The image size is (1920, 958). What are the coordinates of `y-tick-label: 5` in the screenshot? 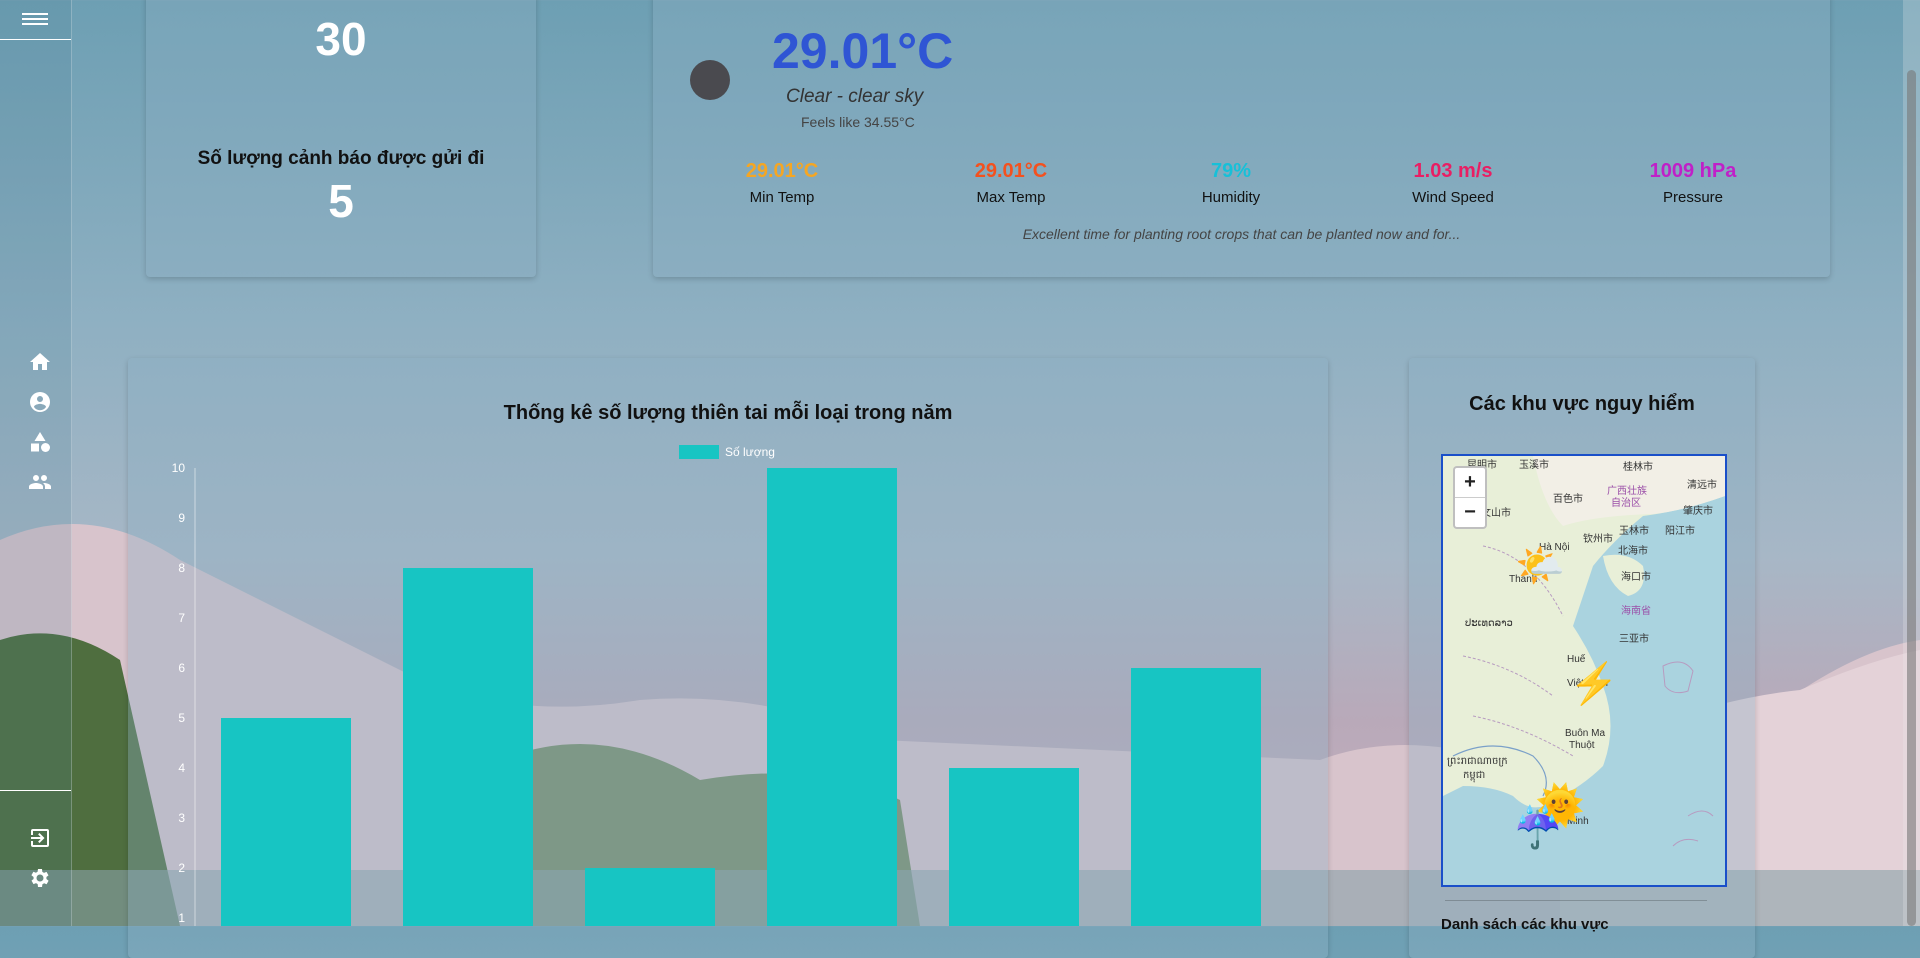 It's located at (181, 718).